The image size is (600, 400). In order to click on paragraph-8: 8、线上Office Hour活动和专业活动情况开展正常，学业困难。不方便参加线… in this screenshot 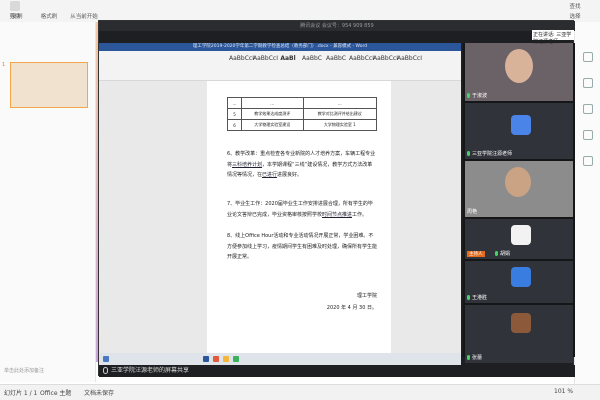, I will do `click(302, 246)`.